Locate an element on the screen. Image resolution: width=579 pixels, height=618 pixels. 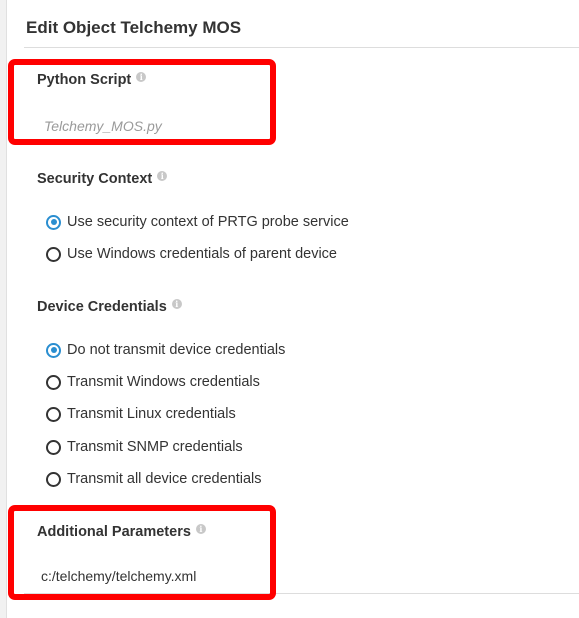
radio-linux-credentials: Transmit Linux credentials is located at coordinates (141, 414).